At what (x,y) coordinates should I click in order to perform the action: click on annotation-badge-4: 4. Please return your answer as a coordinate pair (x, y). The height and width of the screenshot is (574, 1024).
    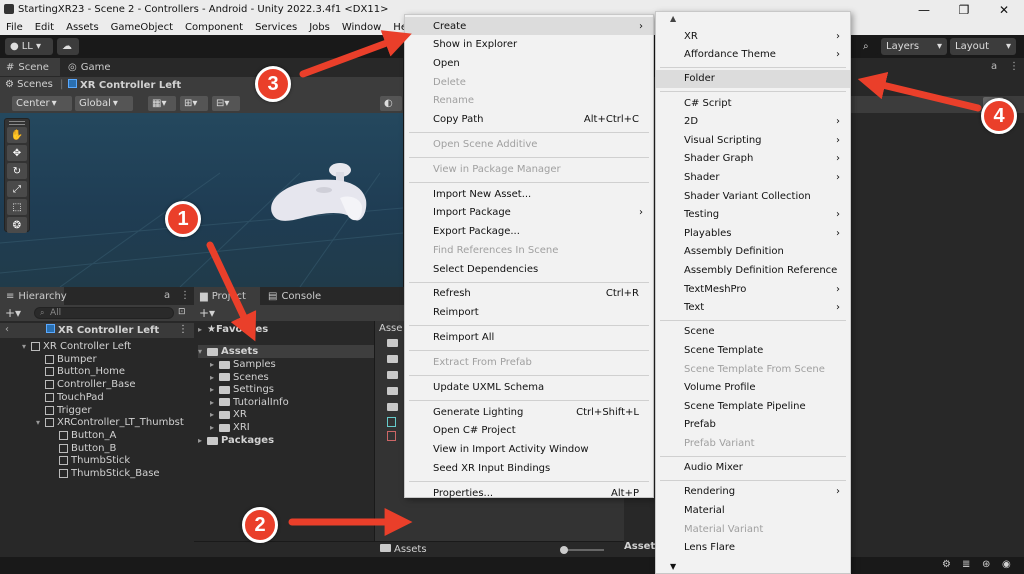
    Looking at the image, I should click on (999, 116).